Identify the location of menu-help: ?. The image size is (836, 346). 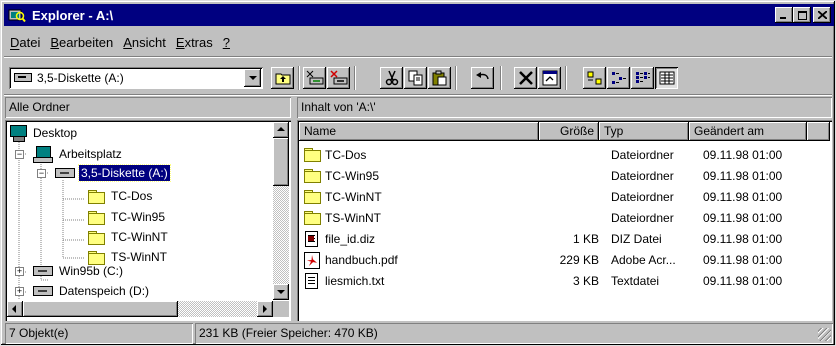
(226, 43).